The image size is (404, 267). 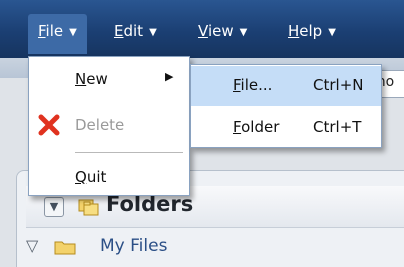 What do you see at coordinates (81, 79) in the screenshot?
I see `menu-item-new-mnemonic: N` at bounding box center [81, 79].